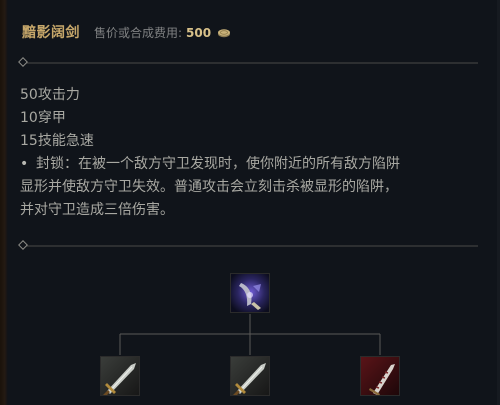 The height and width of the screenshot is (405, 500). Describe the element at coordinates (138, 33) in the screenshot. I see `cost-label: 售价或合成费用:` at that location.